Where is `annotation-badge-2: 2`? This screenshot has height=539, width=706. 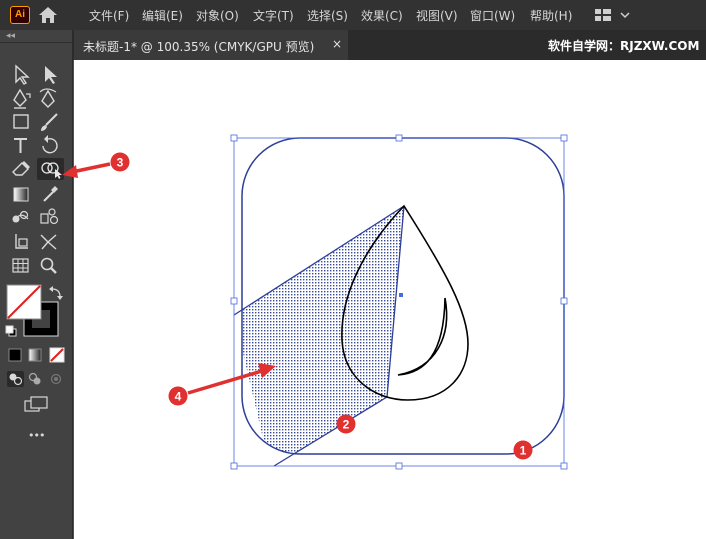 annotation-badge-2: 2 is located at coordinates (346, 424).